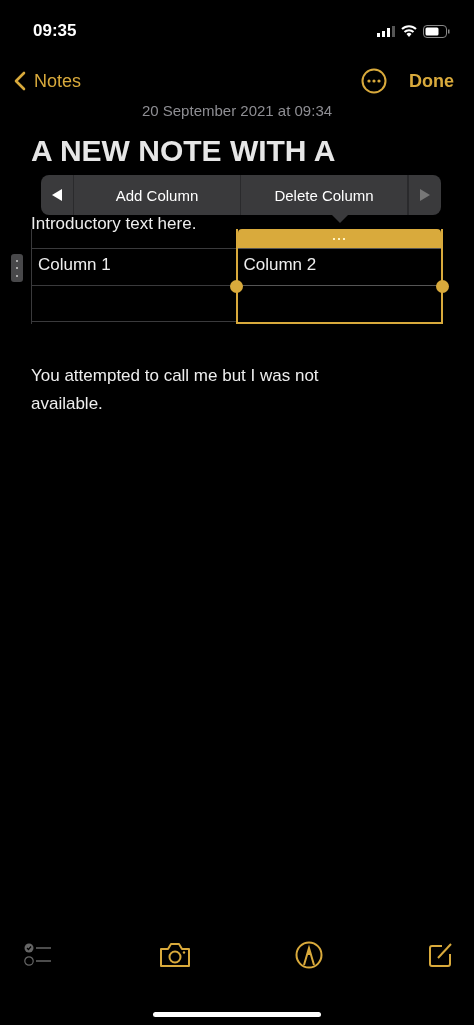  I want to click on done-button: Done, so click(431, 81).